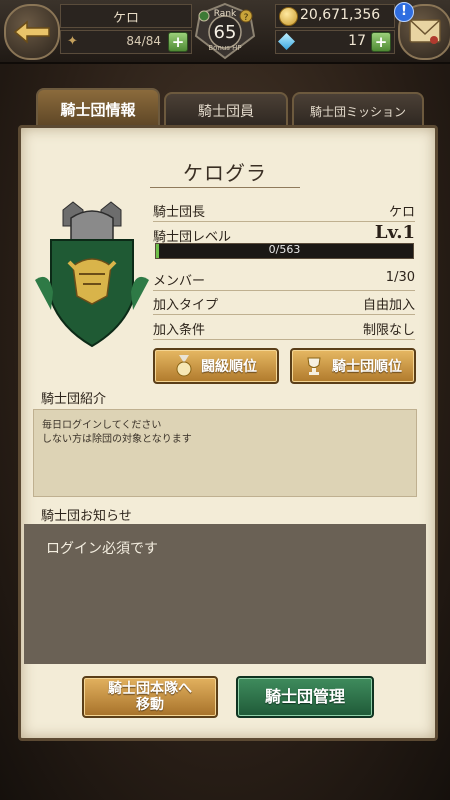 The height and width of the screenshot is (800, 450). Describe the element at coordinates (178, 42) in the screenshot. I see `add-stamina-button: +` at that location.